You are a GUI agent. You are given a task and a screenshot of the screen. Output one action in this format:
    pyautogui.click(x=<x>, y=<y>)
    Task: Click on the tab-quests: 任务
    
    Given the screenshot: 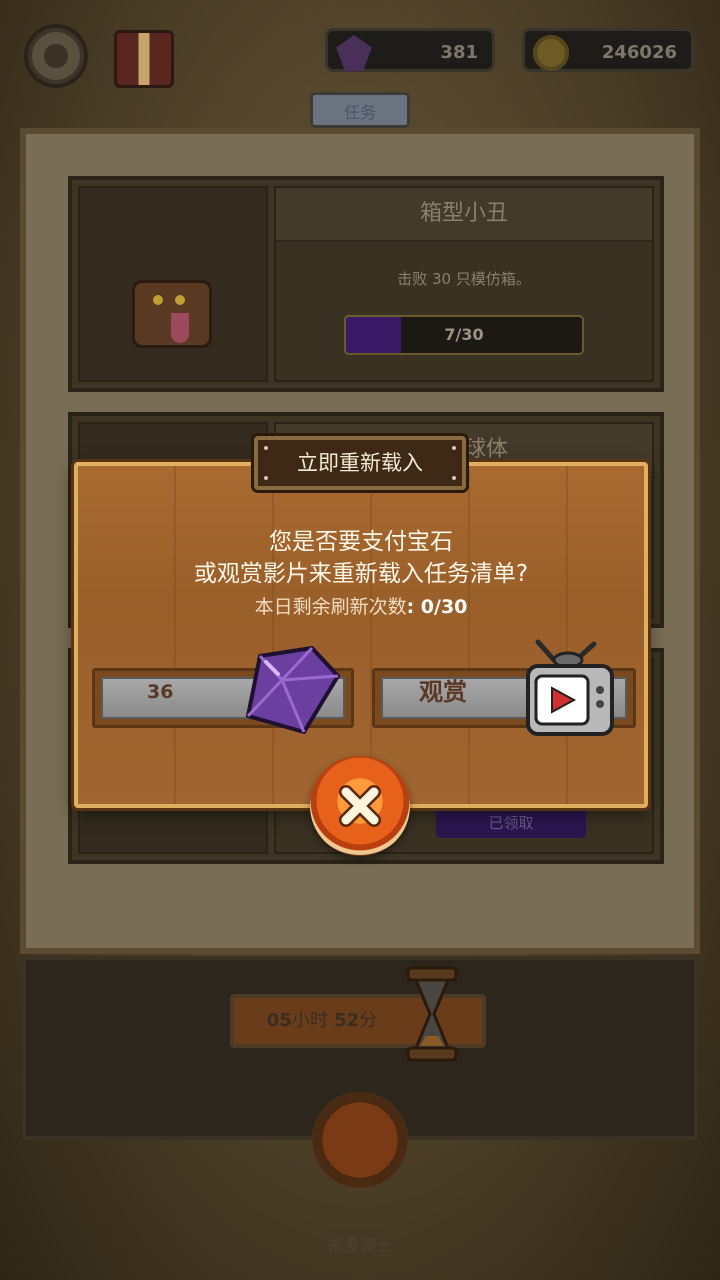 What is the action you would take?
    pyautogui.click(x=360, y=110)
    